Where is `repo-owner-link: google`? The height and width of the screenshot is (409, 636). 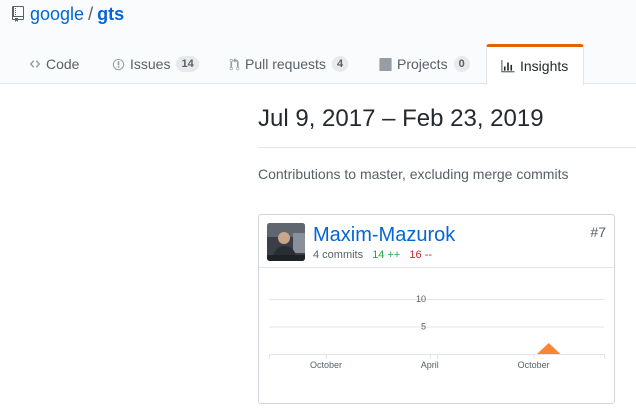
repo-owner-link: google is located at coordinates (57, 14).